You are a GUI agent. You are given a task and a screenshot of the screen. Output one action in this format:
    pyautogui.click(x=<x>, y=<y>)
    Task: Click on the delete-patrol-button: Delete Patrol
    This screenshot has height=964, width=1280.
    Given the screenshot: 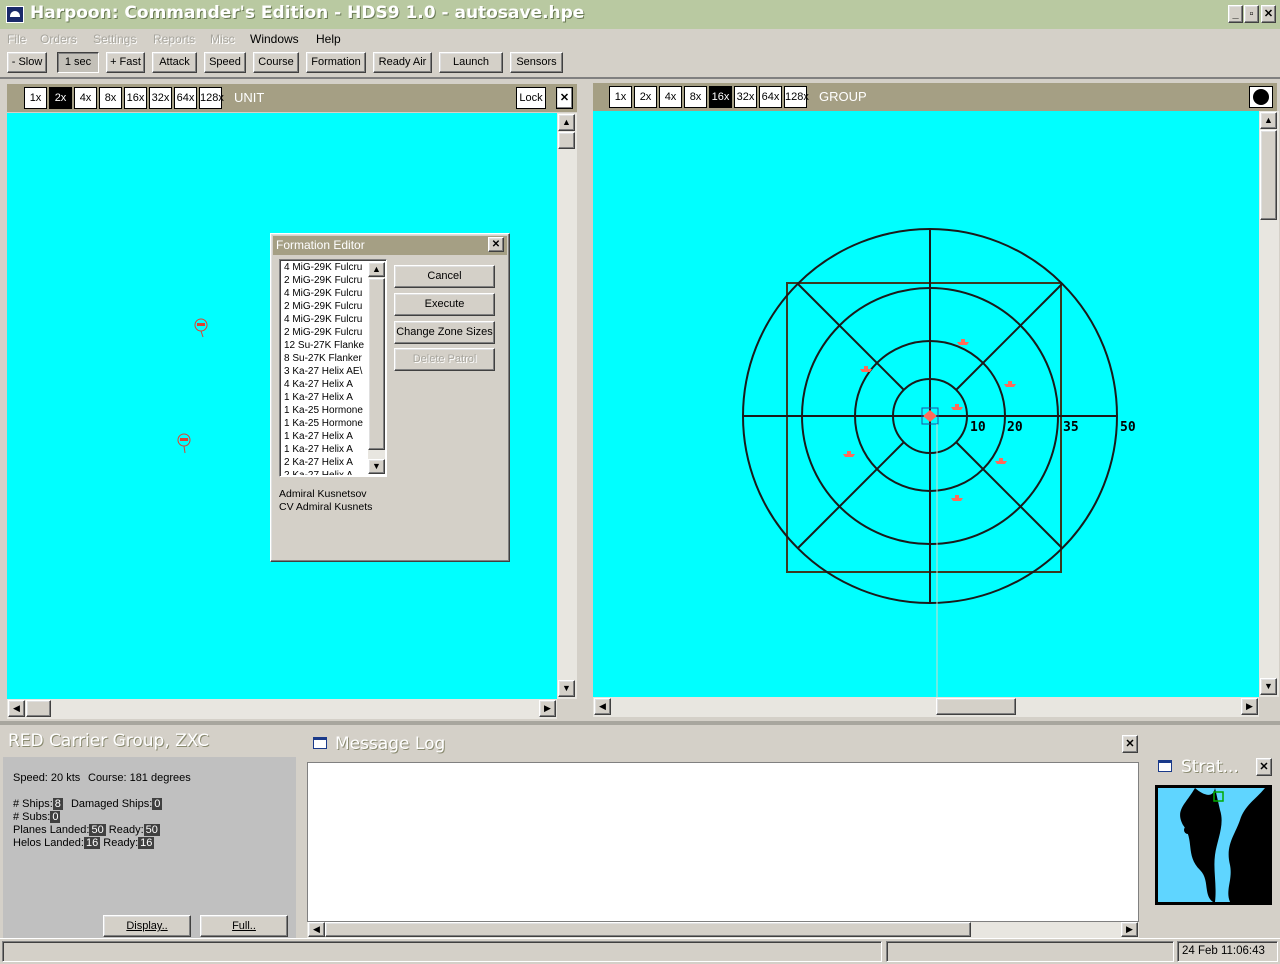 What is the action you would take?
    pyautogui.click(x=444, y=359)
    